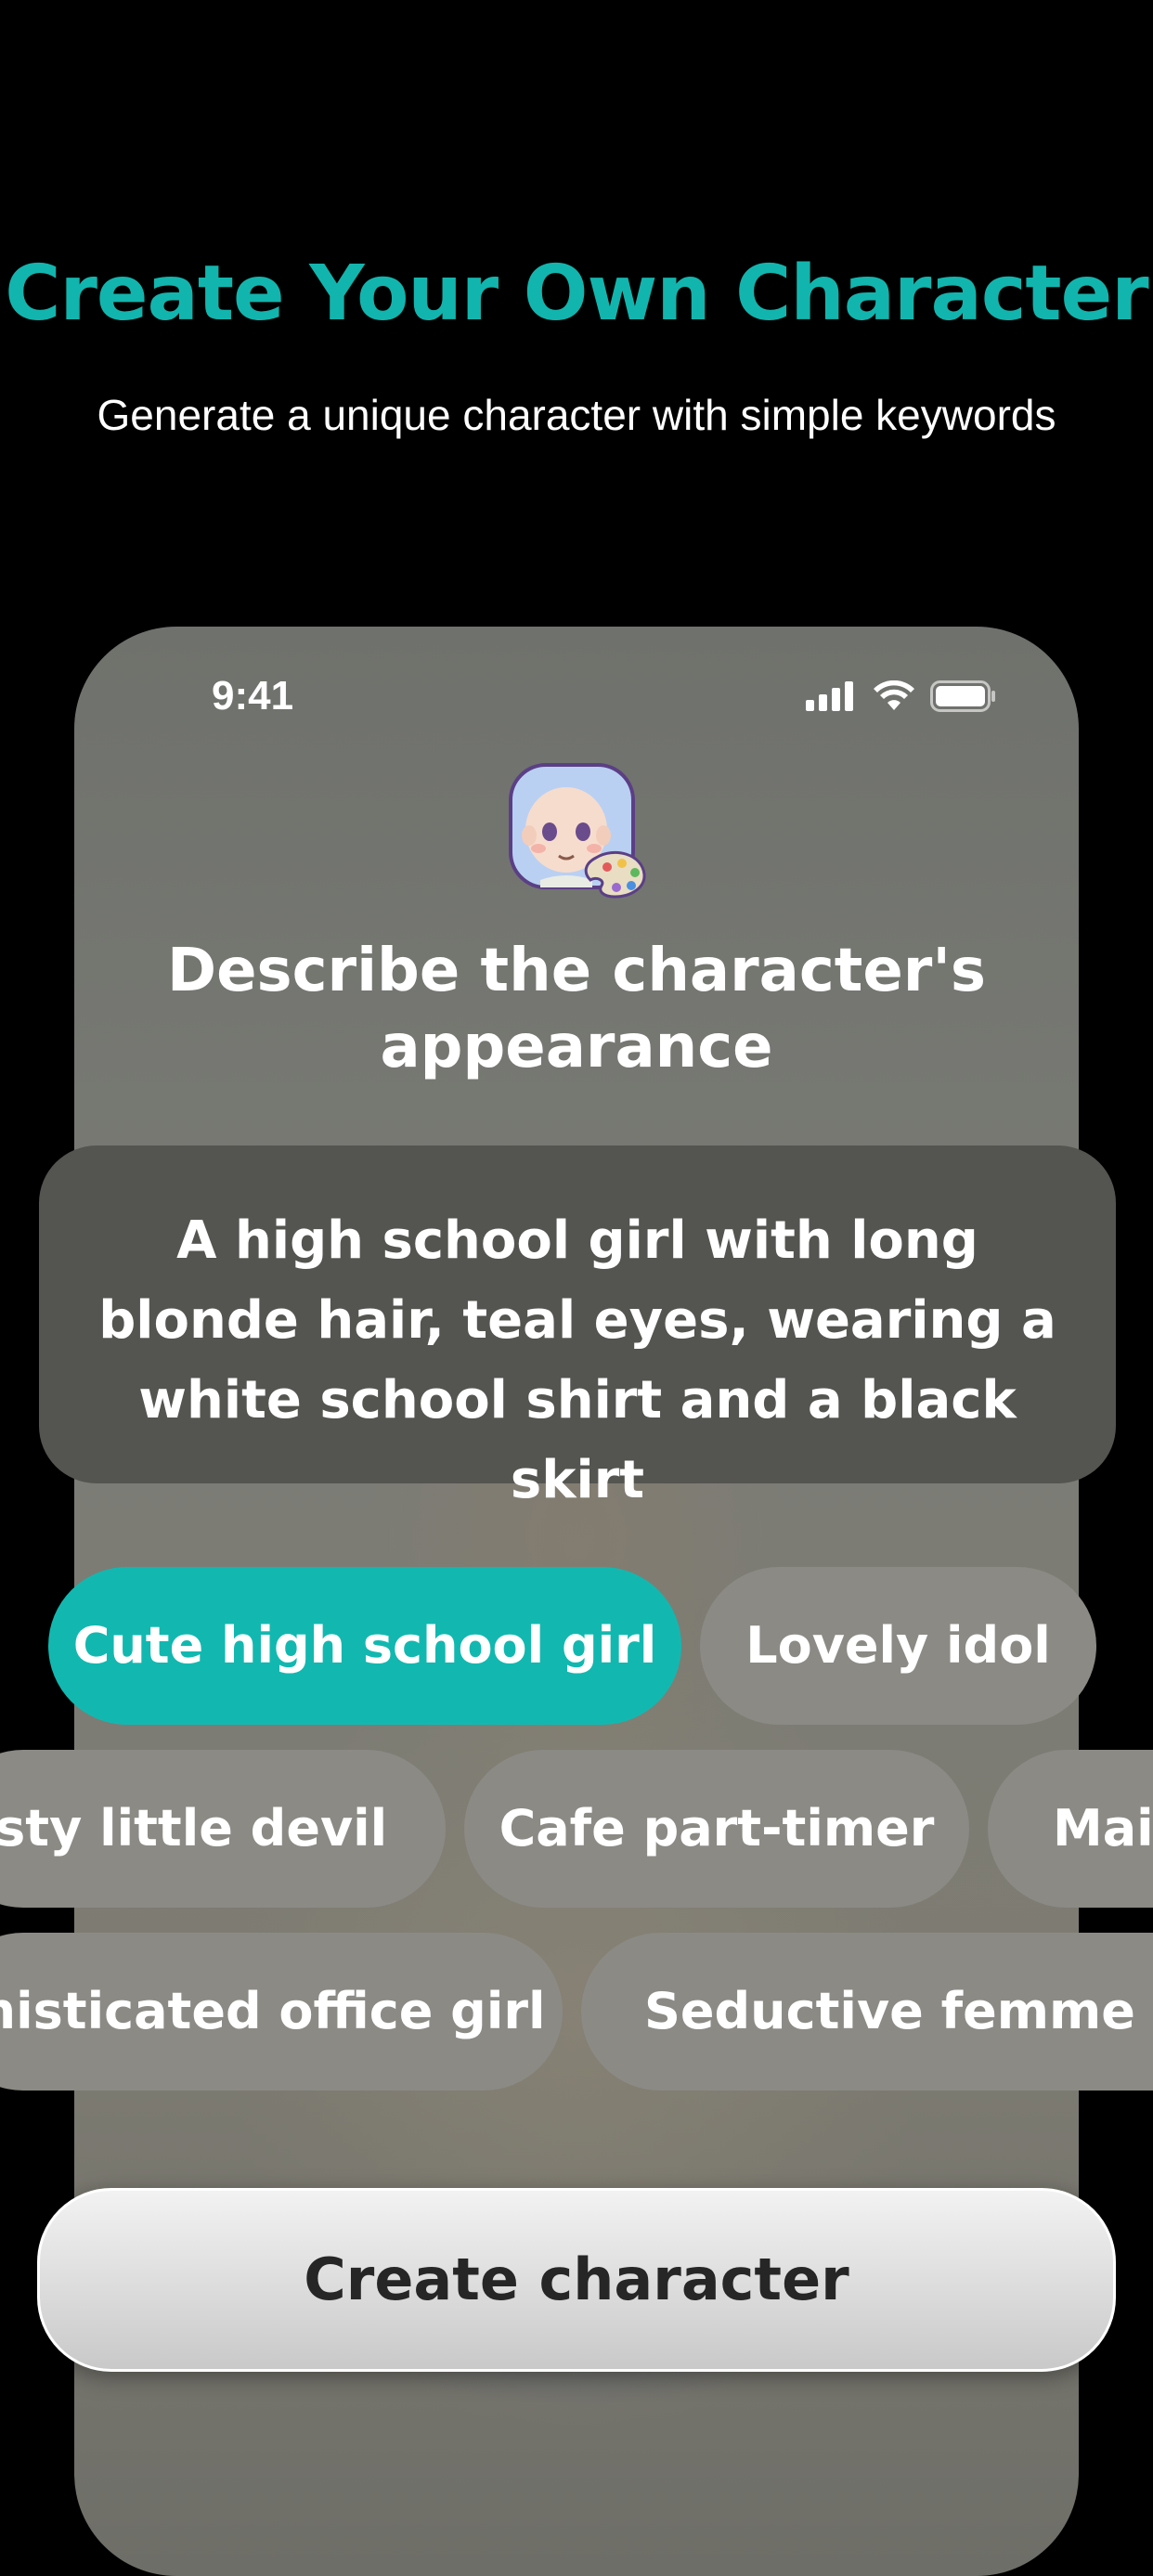 The height and width of the screenshot is (2576, 1153). Describe the element at coordinates (894, 695) in the screenshot. I see `wifi-icon` at that location.